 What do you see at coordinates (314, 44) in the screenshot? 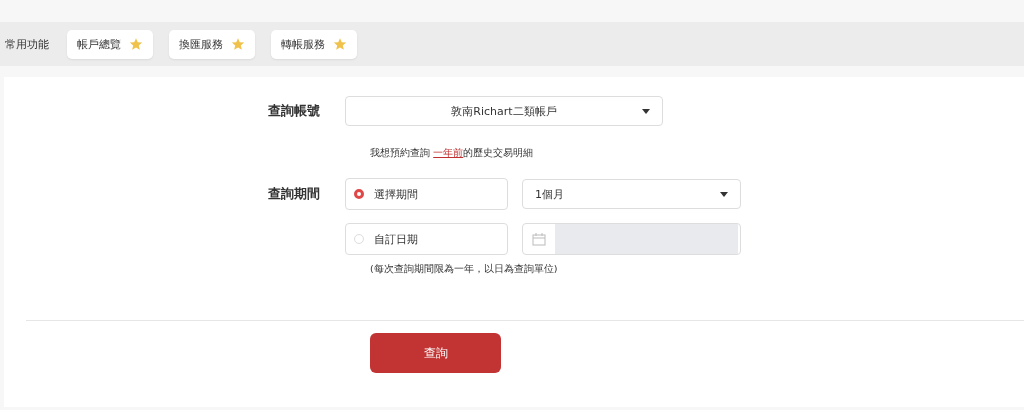
I see `shortcut-chip: 轉帳服務` at bounding box center [314, 44].